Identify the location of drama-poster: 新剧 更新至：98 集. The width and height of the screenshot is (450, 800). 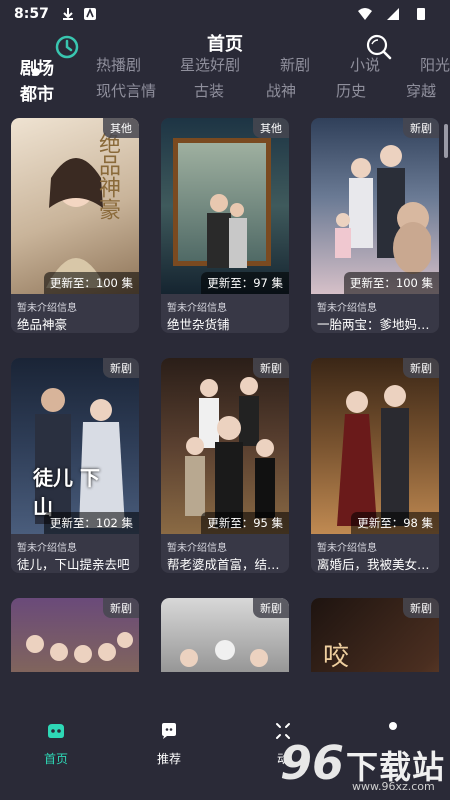
(375, 446).